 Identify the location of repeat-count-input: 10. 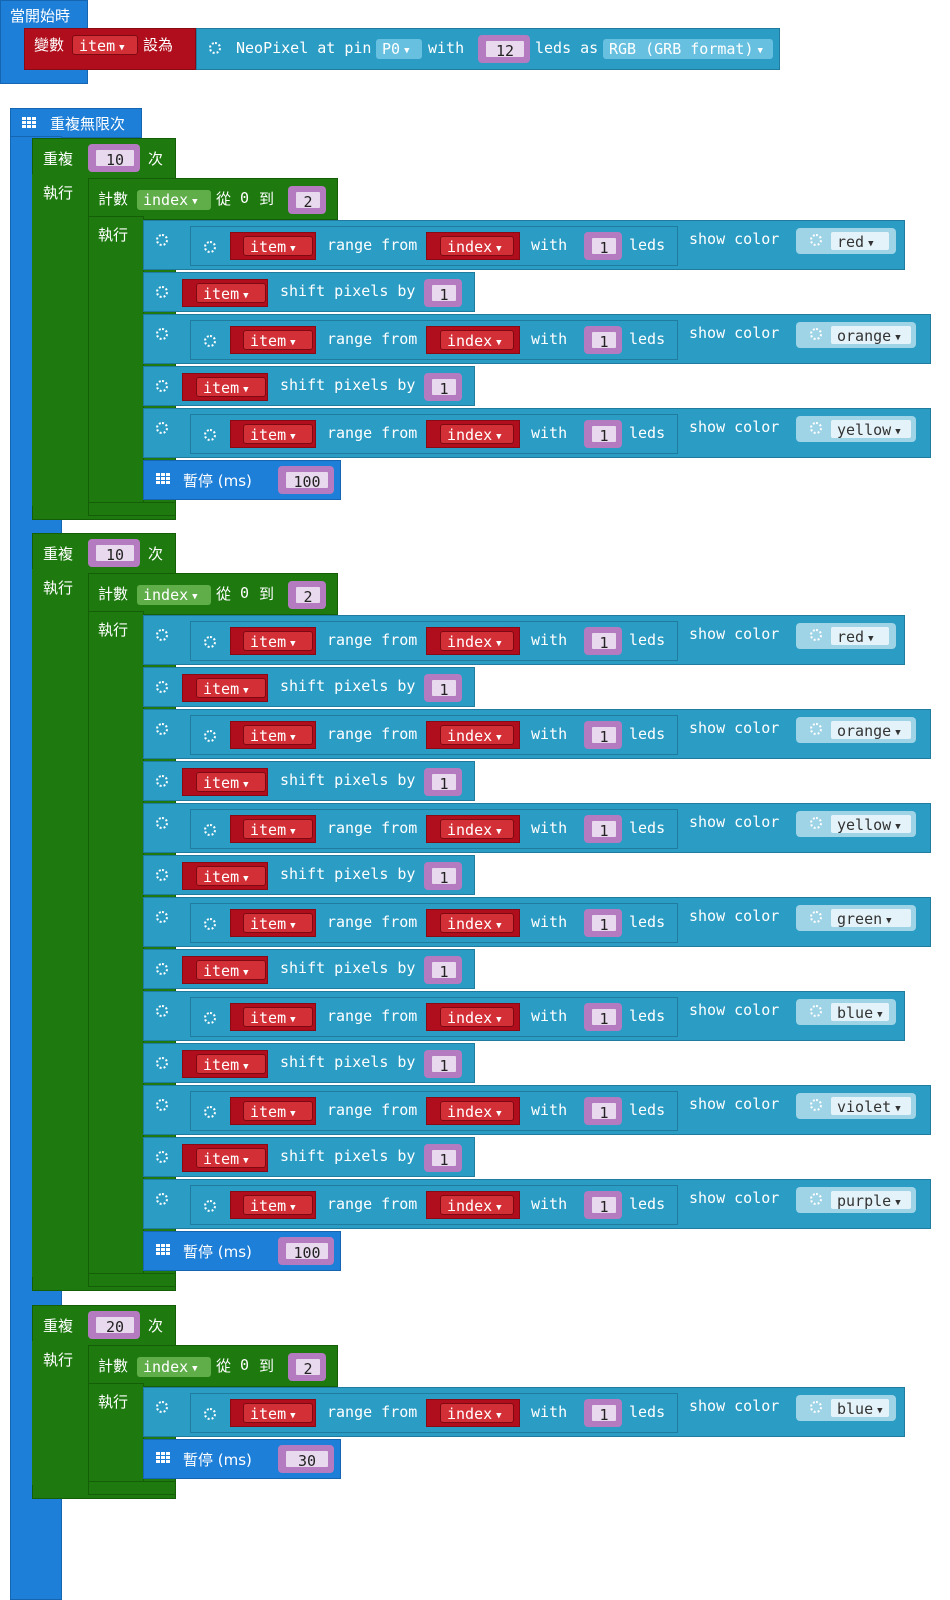
(115, 158).